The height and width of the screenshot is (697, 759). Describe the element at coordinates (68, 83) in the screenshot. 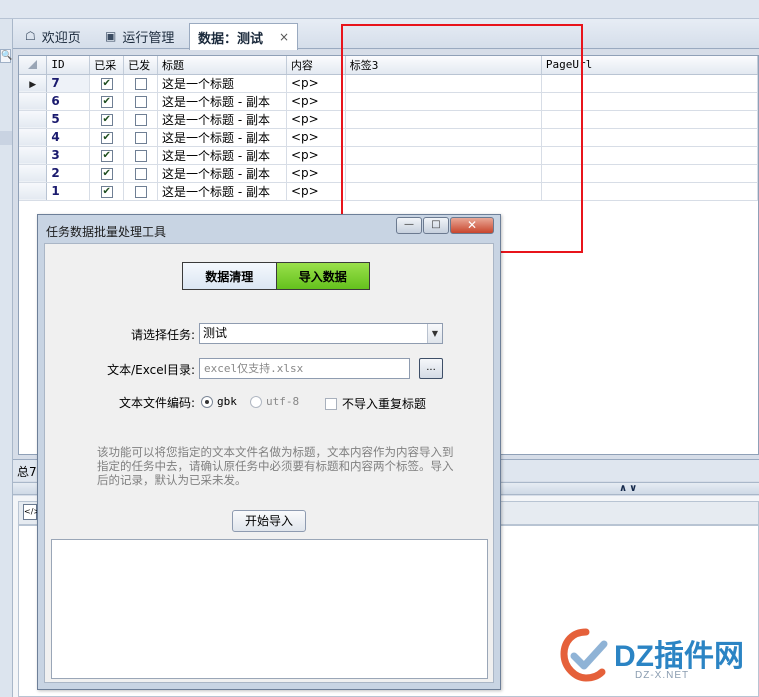

I see `cell-id: 7` at that location.